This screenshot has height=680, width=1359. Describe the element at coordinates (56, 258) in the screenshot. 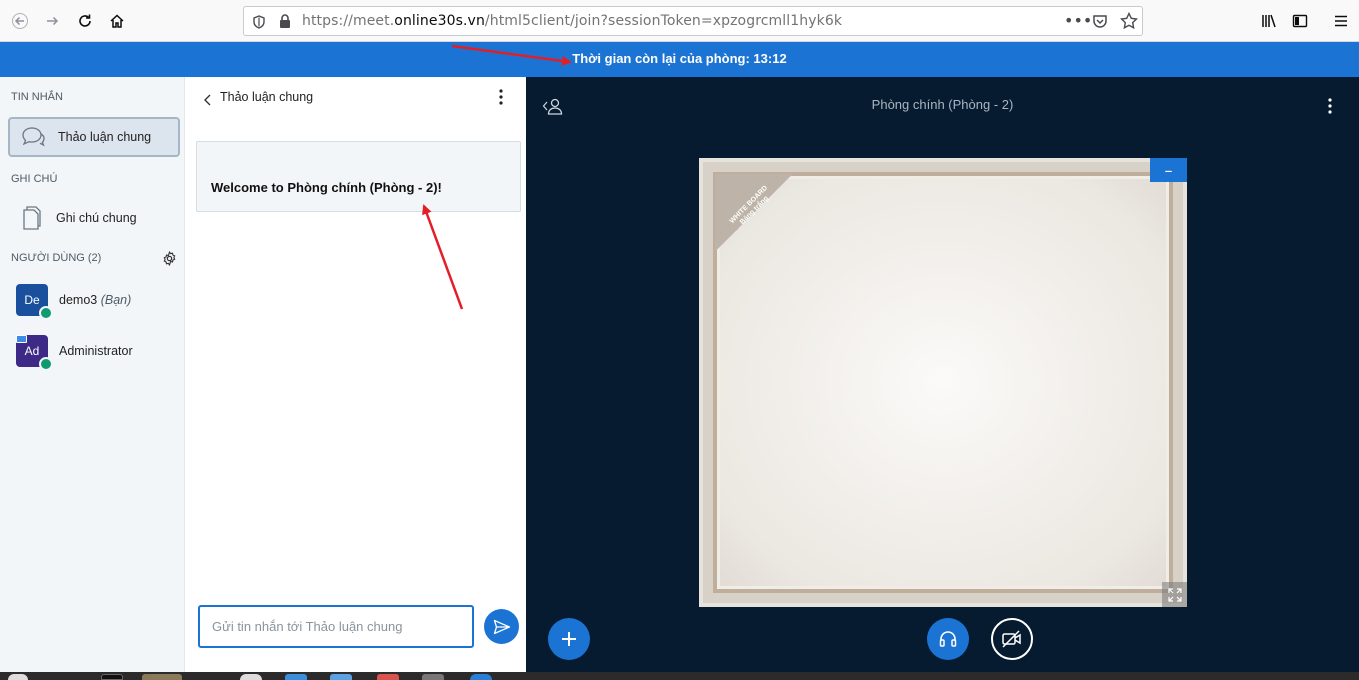

I see `users-section-title: NGƯỜI DÙNG (2)` at that location.